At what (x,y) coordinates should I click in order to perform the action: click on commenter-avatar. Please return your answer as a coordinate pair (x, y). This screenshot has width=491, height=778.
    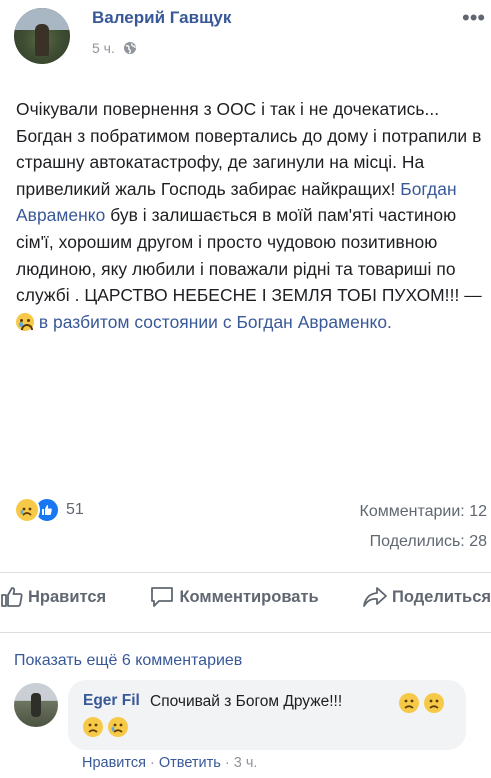
    Looking at the image, I should click on (36, 705).